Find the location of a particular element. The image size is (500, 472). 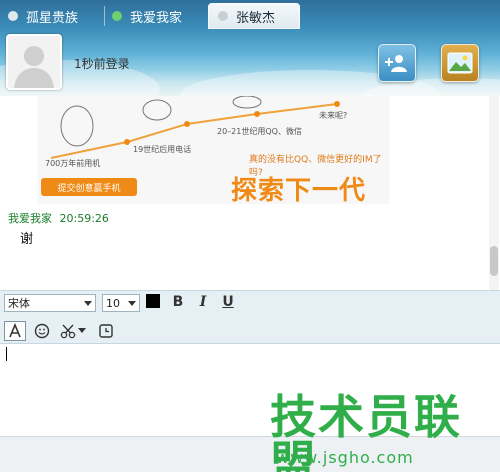

tab-label: 孤星贵族 is located at coordinates (52, 18).